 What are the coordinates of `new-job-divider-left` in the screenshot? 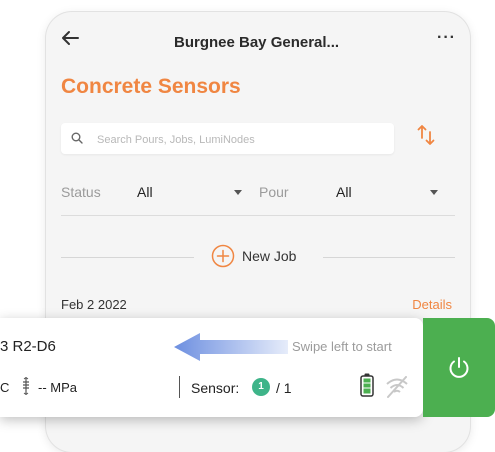 It's located at (127, 257).